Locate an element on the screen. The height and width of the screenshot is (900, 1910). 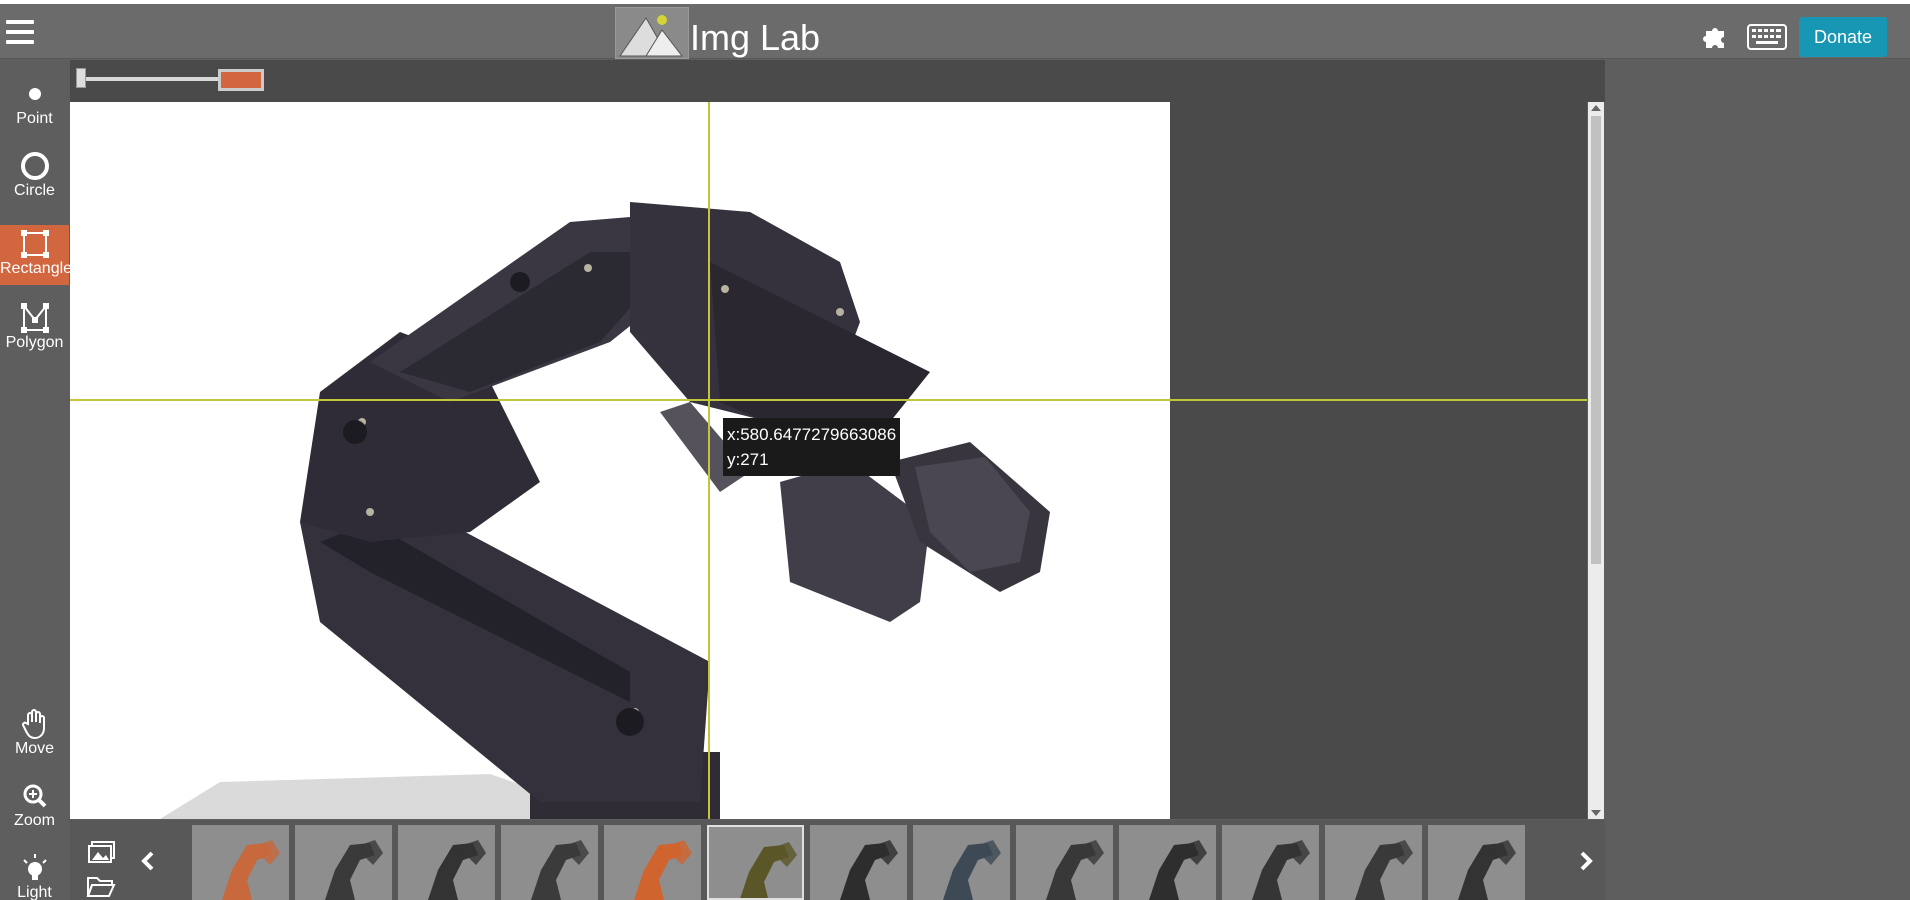
tool-light: Light is located at coordinates (34, 876).